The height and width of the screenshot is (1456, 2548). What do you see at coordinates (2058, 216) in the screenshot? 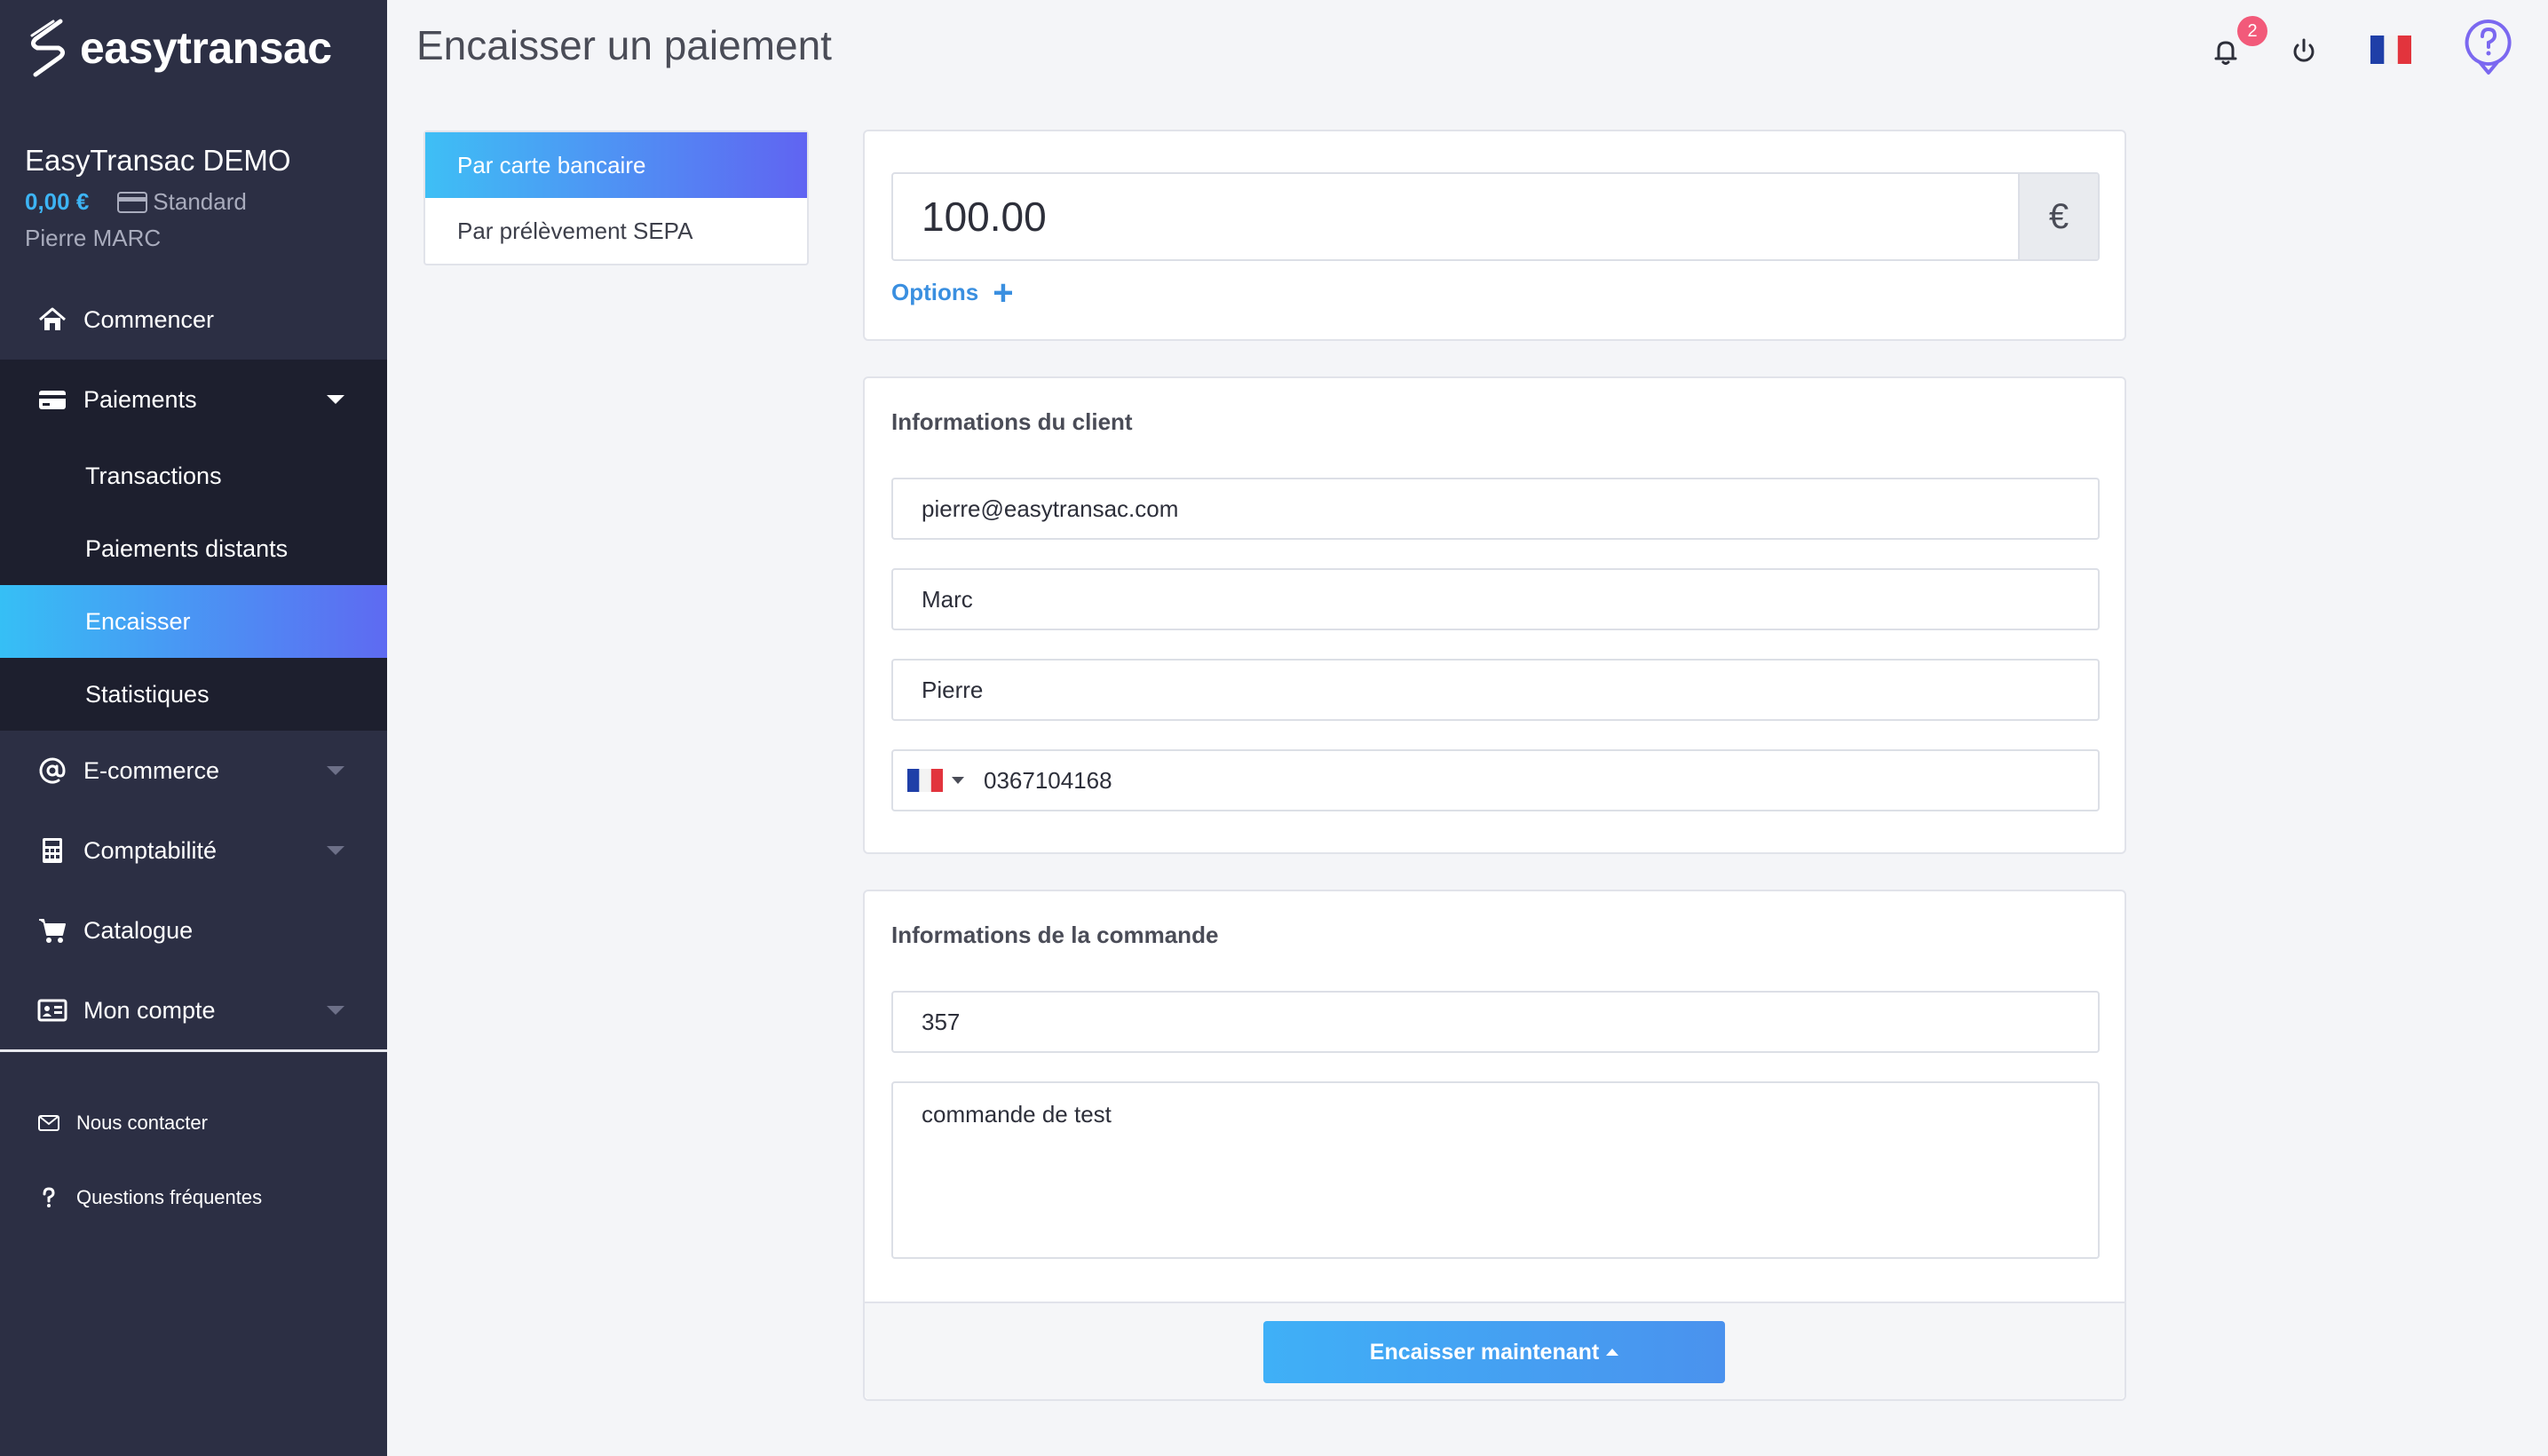
I see `currency-addon: €` at bounding box center [2058, 216].